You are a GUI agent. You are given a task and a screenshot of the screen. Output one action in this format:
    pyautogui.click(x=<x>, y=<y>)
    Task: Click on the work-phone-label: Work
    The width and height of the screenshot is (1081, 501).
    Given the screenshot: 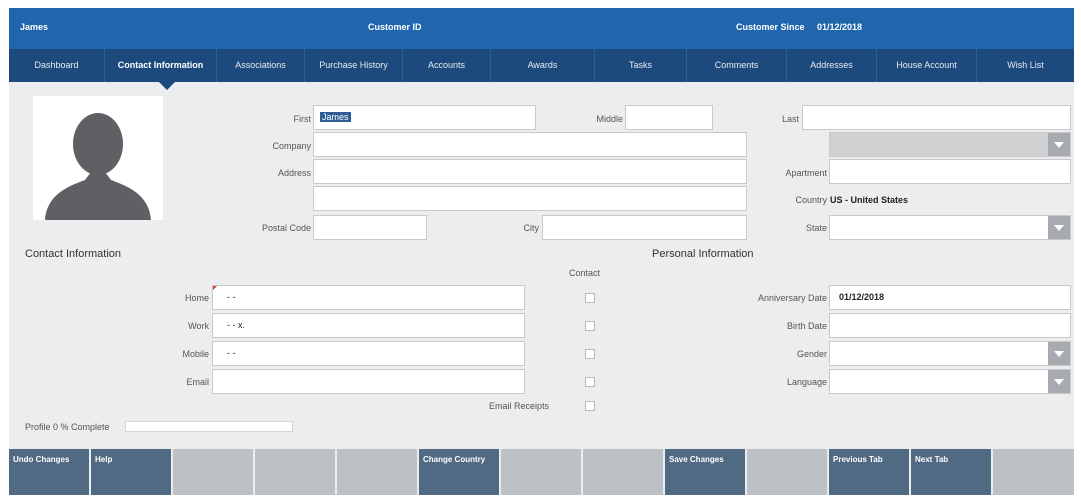 What is the action you would take?
    pyautogui.click(x=198, y=326)
    